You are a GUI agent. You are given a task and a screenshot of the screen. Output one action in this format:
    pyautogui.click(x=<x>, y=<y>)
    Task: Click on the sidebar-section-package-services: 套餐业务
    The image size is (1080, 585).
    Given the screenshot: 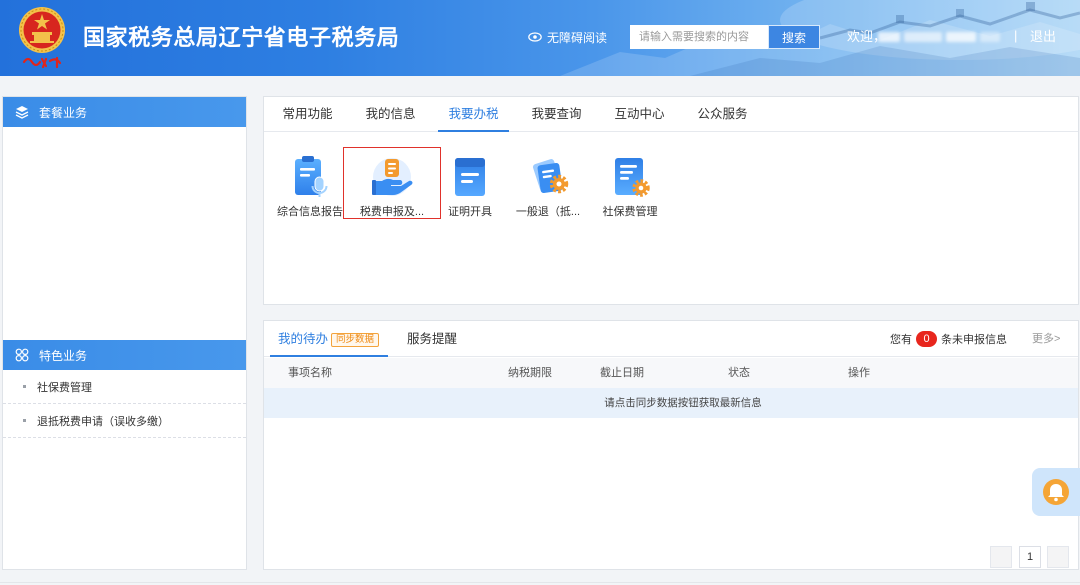 What is the action you would take?
    pyautogui.click(x=124, y=112)
    